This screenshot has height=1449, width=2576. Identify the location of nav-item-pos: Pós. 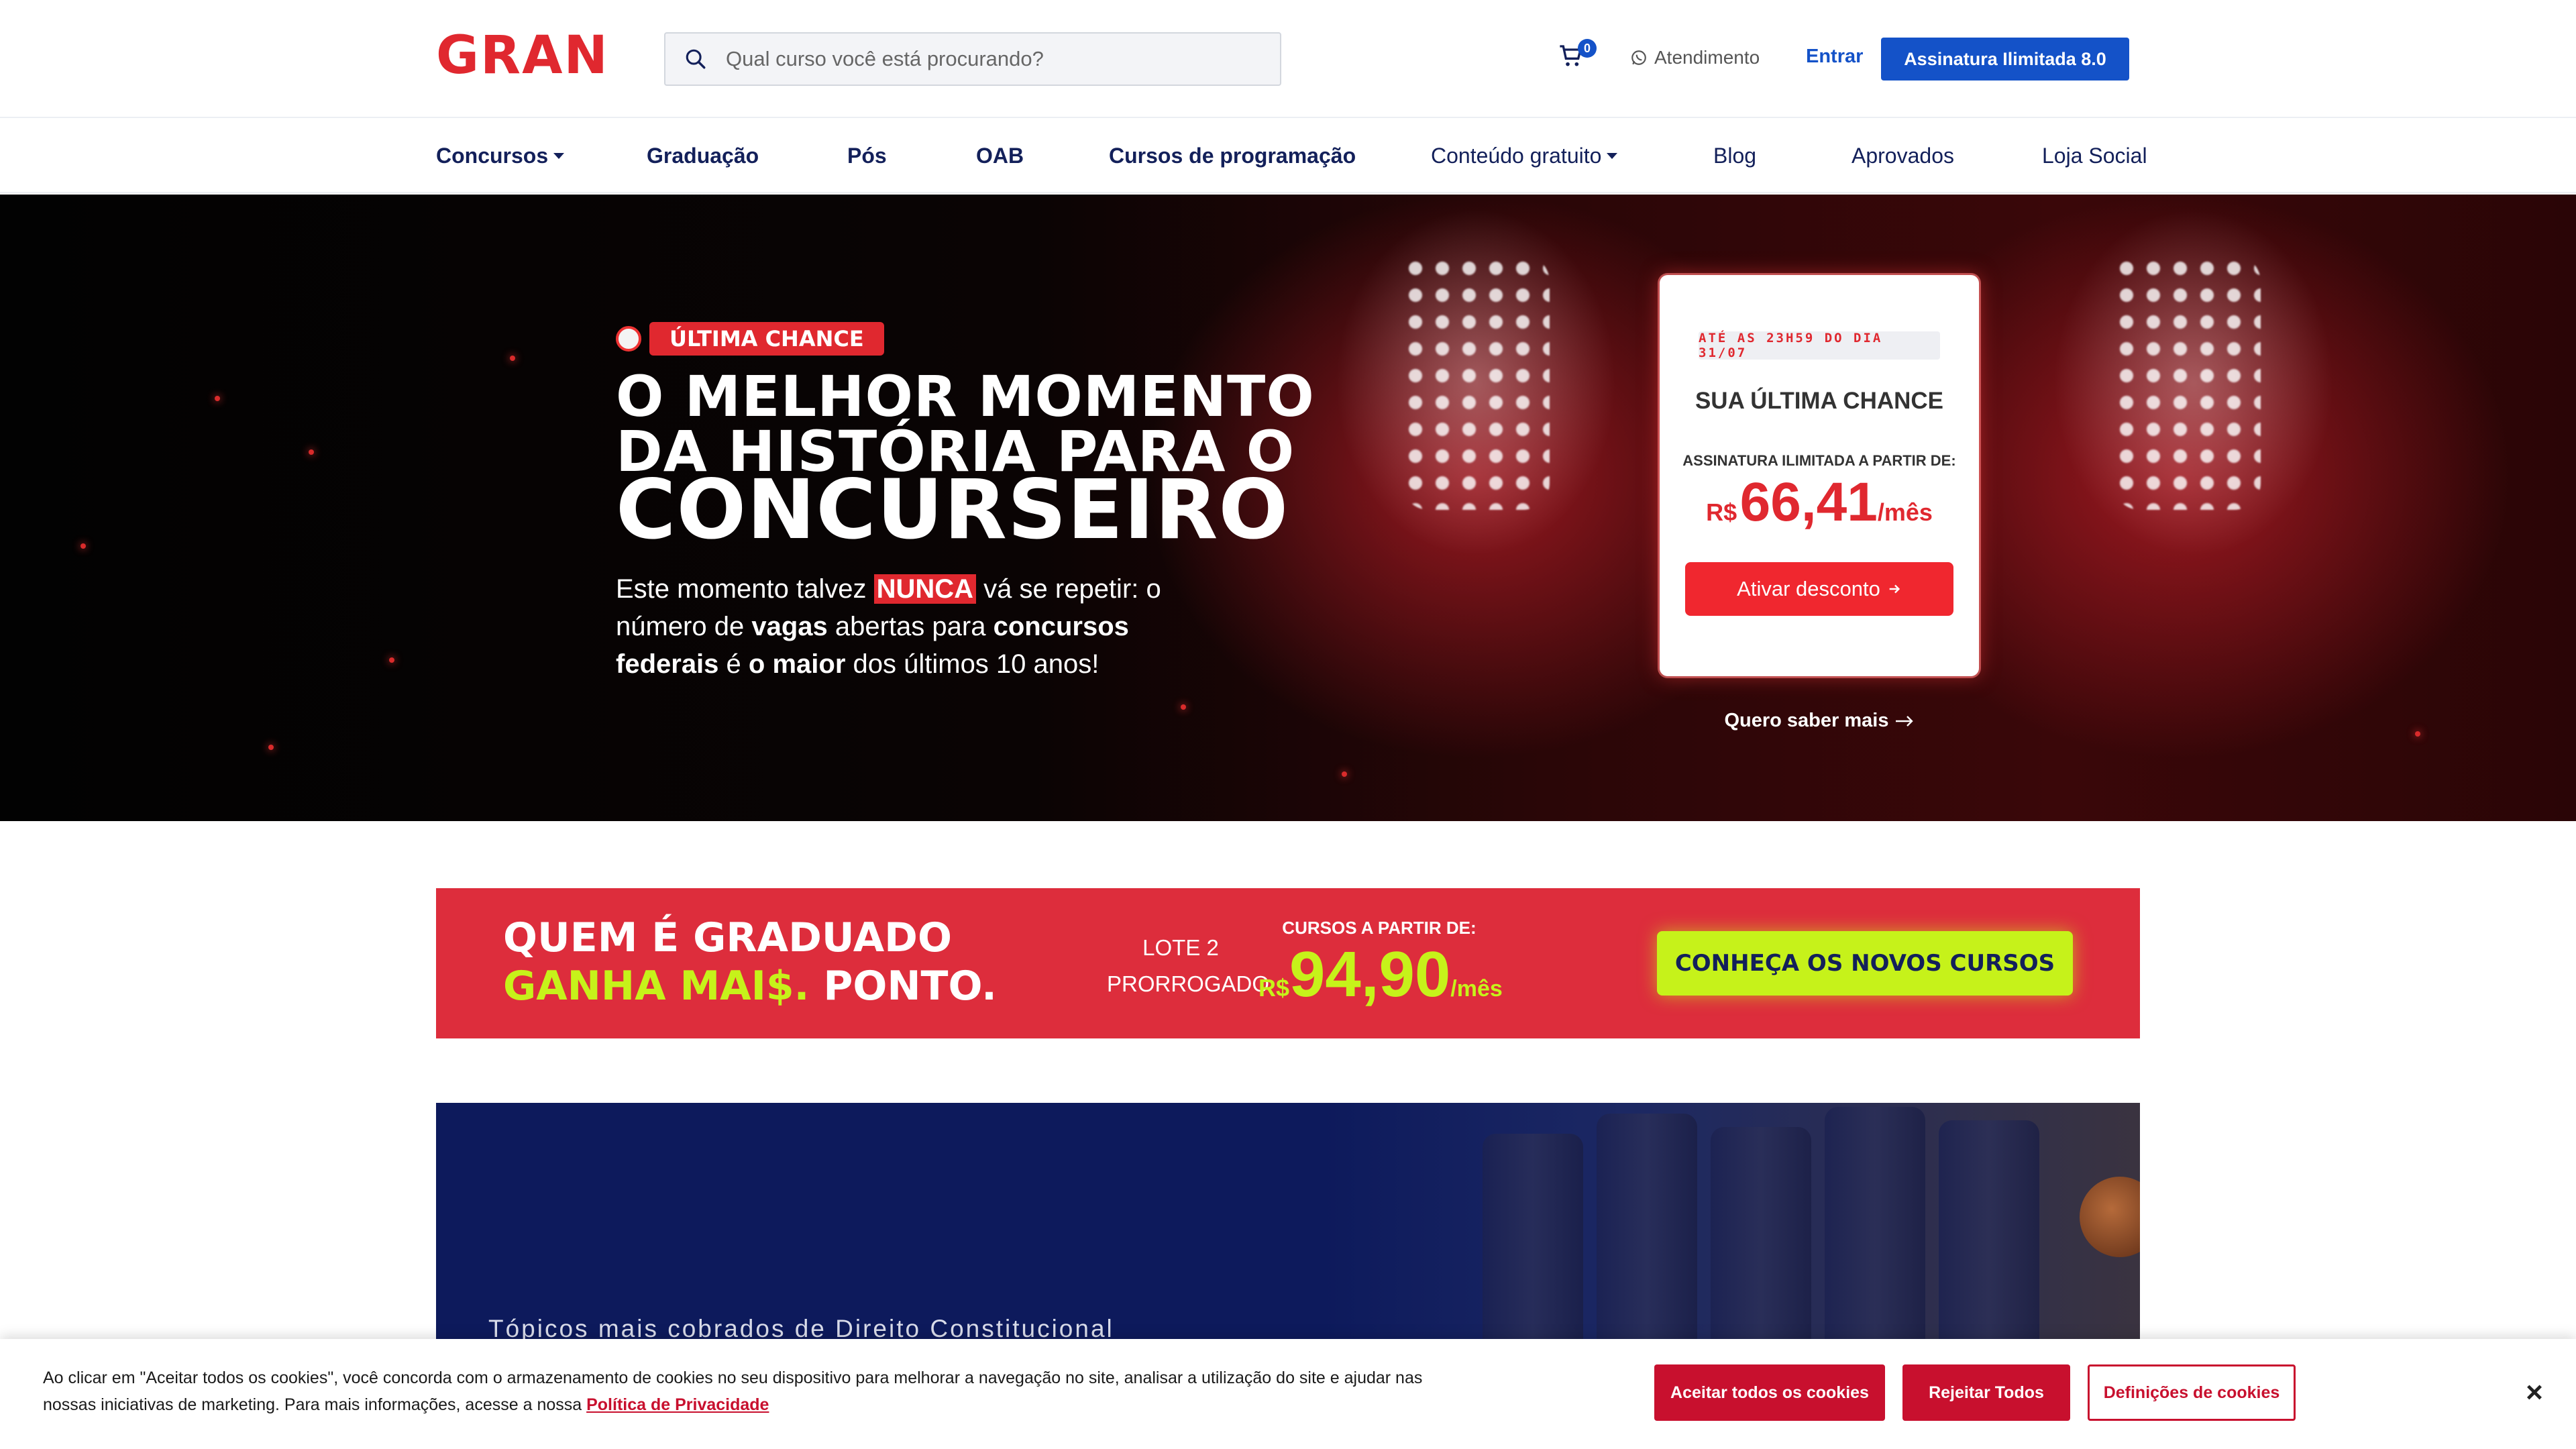
(867, 156).